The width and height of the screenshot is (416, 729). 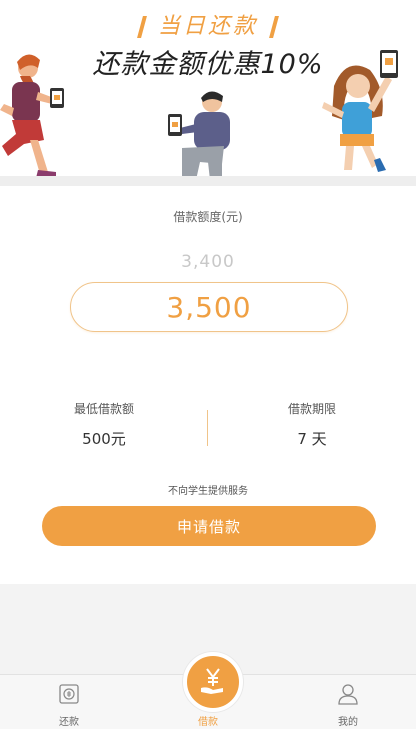 I want to click on apply-loan-button: 申请借款, so click(x=209, y=526).